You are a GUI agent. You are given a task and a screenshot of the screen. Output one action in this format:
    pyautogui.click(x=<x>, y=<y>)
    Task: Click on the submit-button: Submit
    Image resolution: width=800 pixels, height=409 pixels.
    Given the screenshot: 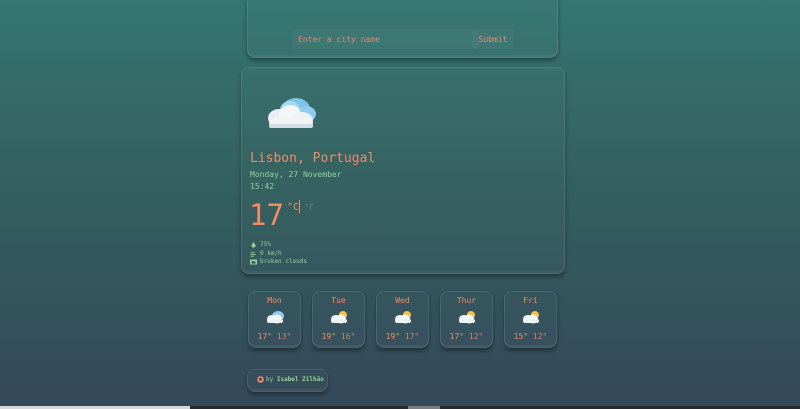 What is the action you would take?
    pyautogui.click(x=493, y=39)
    